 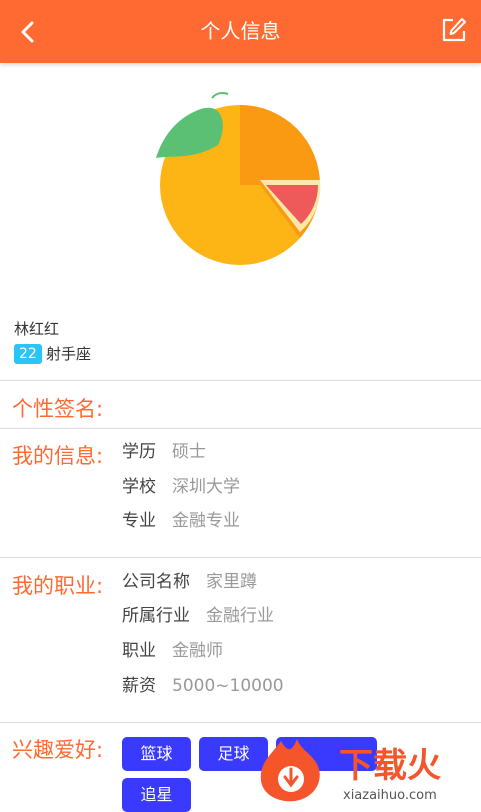 What do you see at coordinates (139, 521) in the screenshot?
I see `info-key: 专业` at bounding box center [139, 521].